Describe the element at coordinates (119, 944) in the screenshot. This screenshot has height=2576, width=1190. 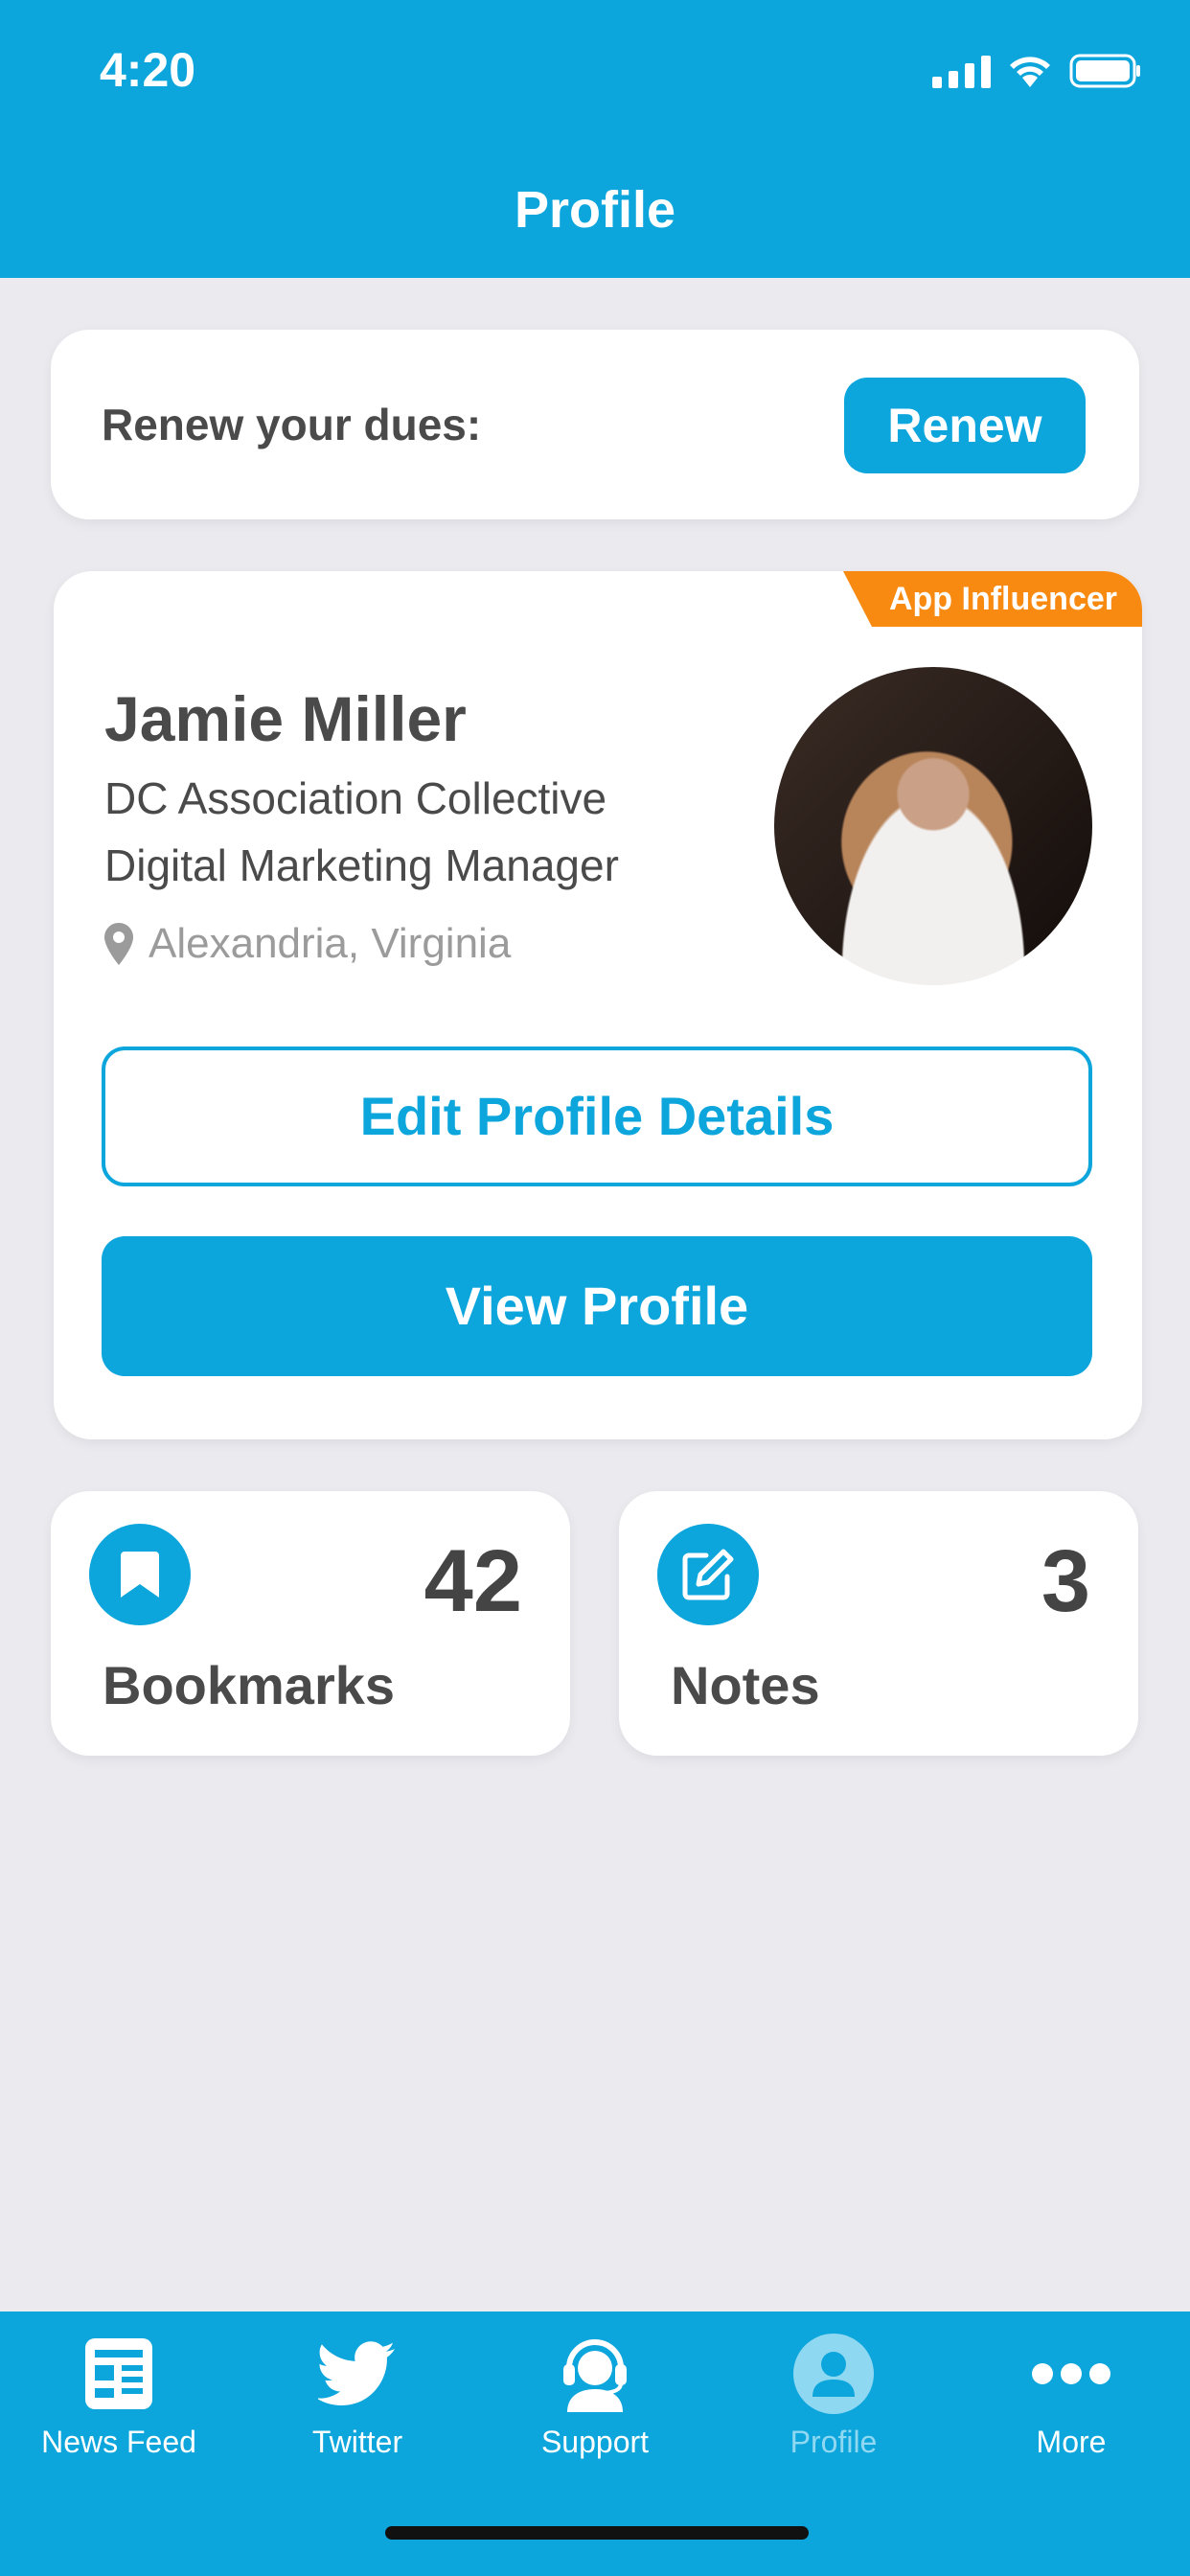
I see `location-pin-icon` at that location.